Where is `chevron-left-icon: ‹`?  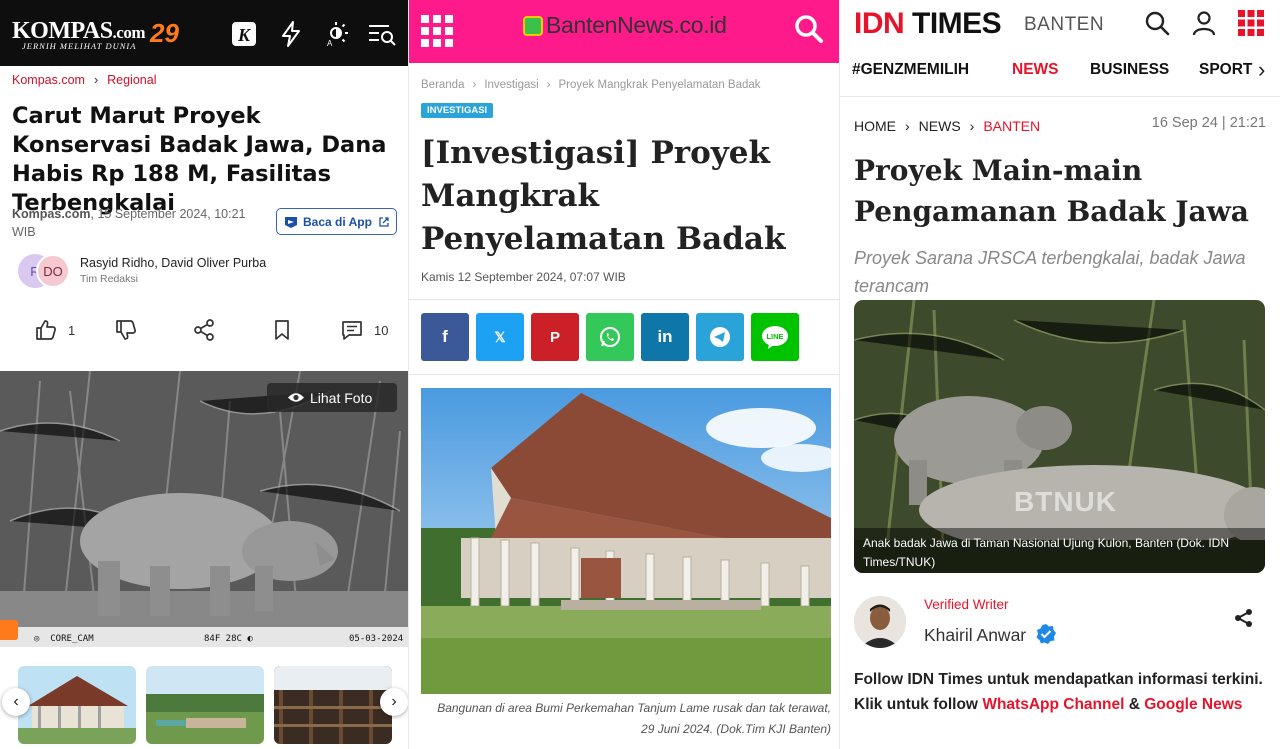 chevron-left-icon: ‹ is located at coordinates (16, 701).